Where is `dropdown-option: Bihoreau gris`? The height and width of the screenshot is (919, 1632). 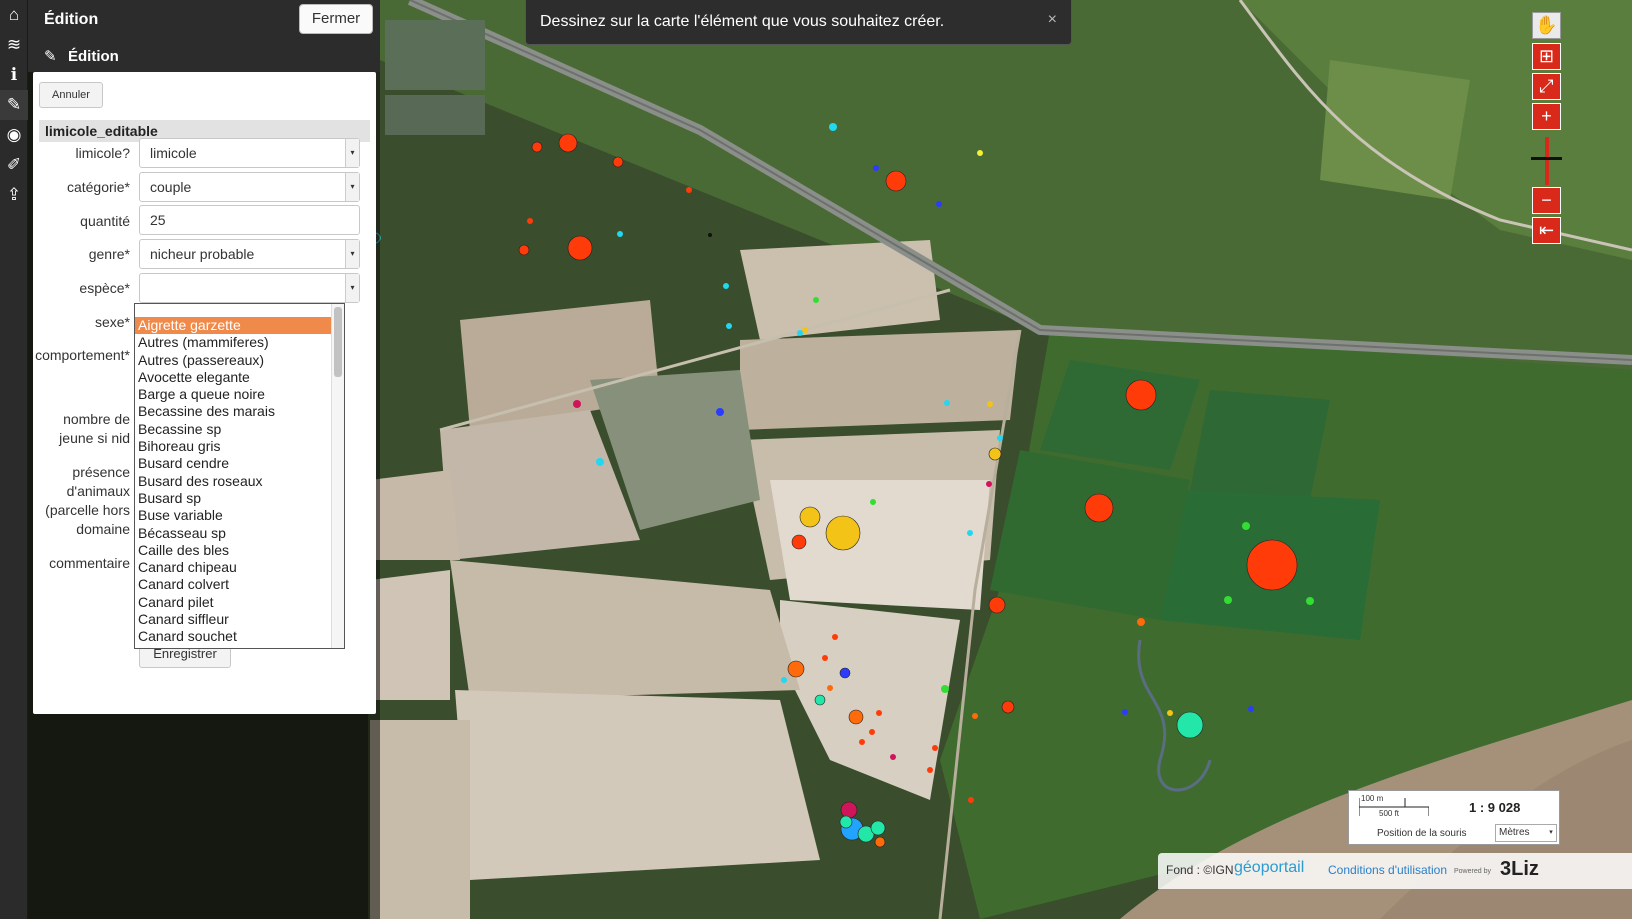
dropdown-option: Bihoreau gris is located at coordinates (233, 446).